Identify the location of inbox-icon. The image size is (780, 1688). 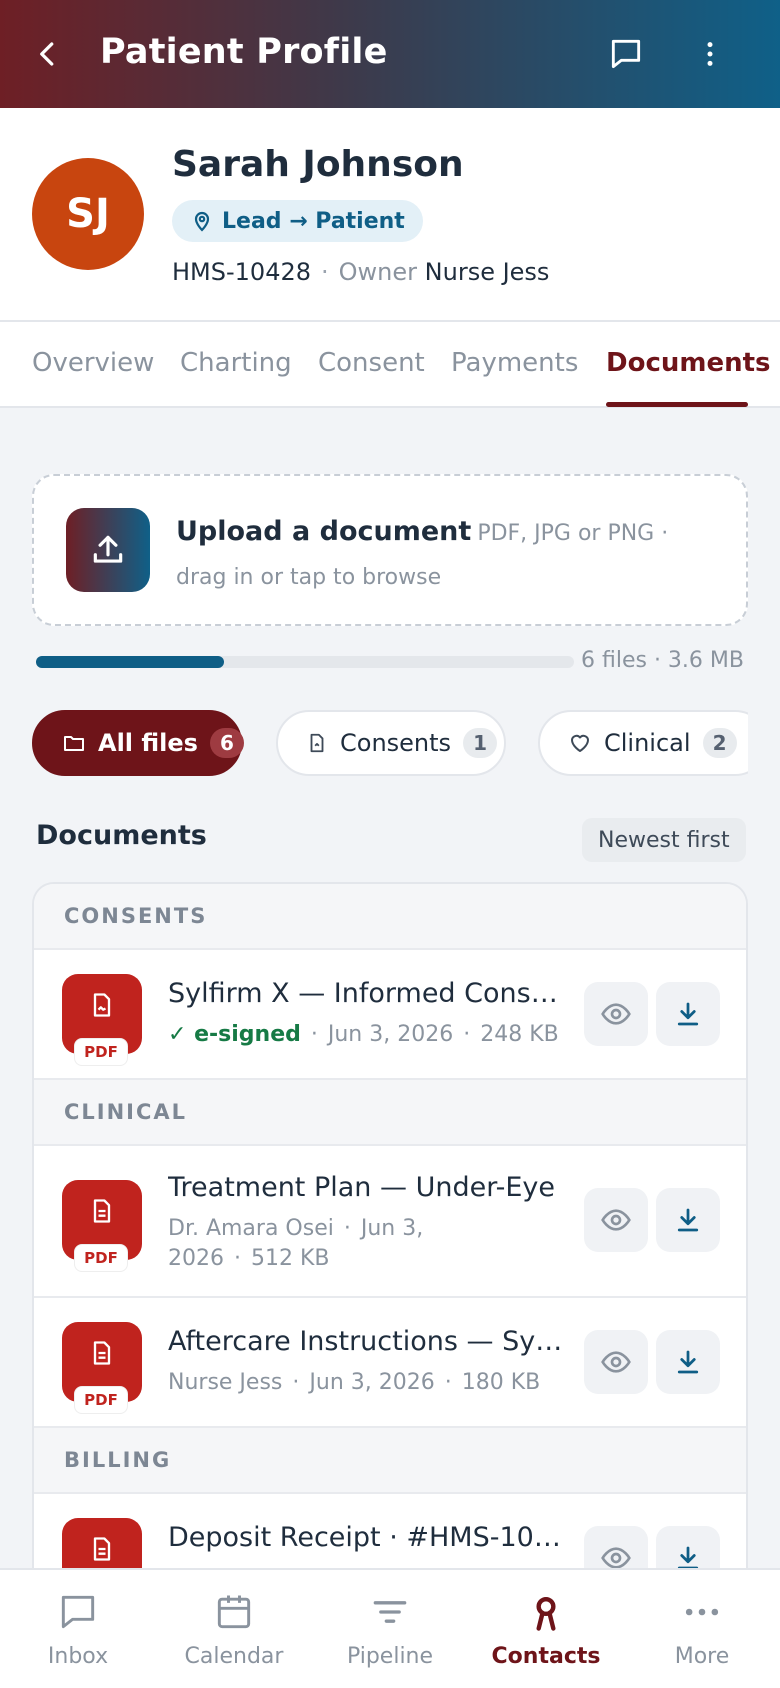
(78, 1612).